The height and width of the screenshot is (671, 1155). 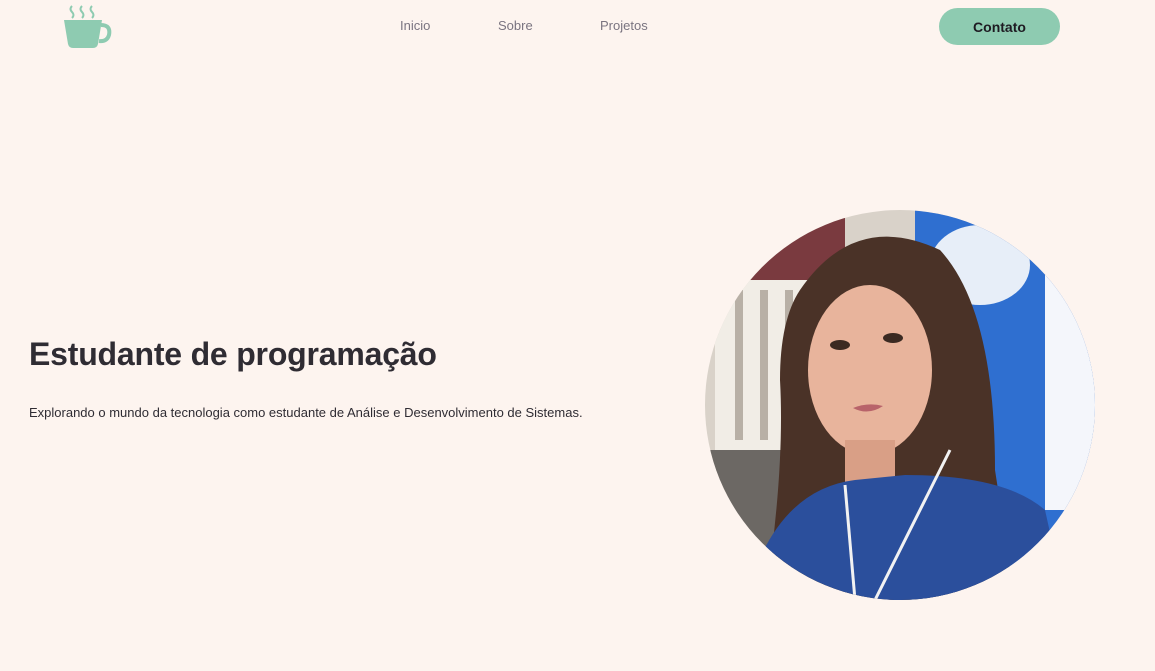 I want to click on logo, so click(x=87, y=25).